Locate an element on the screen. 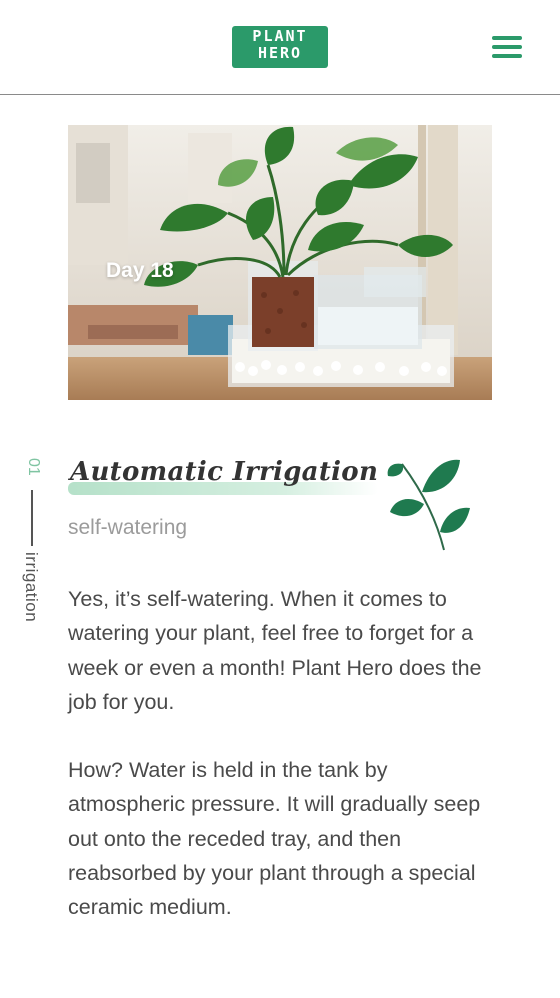 The width and height of the screenshot is (560, 998). top-header: PLANT HERO is located at coordinates (280, 47).